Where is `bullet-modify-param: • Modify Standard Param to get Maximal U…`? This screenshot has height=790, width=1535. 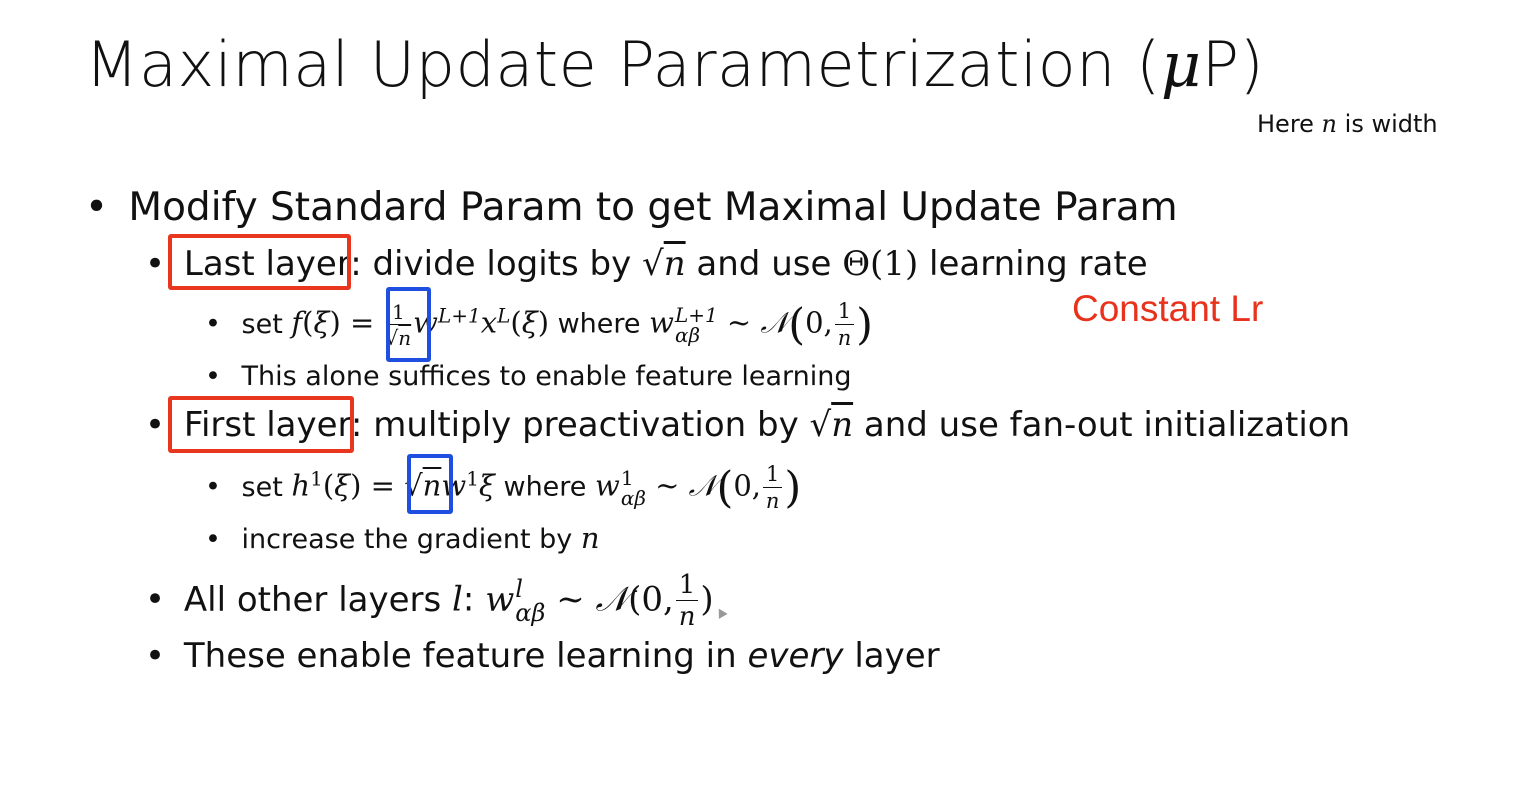 bullet-modify-param: • Modify Standard Param to get Maximal U… is located at coordinates (631, 207).